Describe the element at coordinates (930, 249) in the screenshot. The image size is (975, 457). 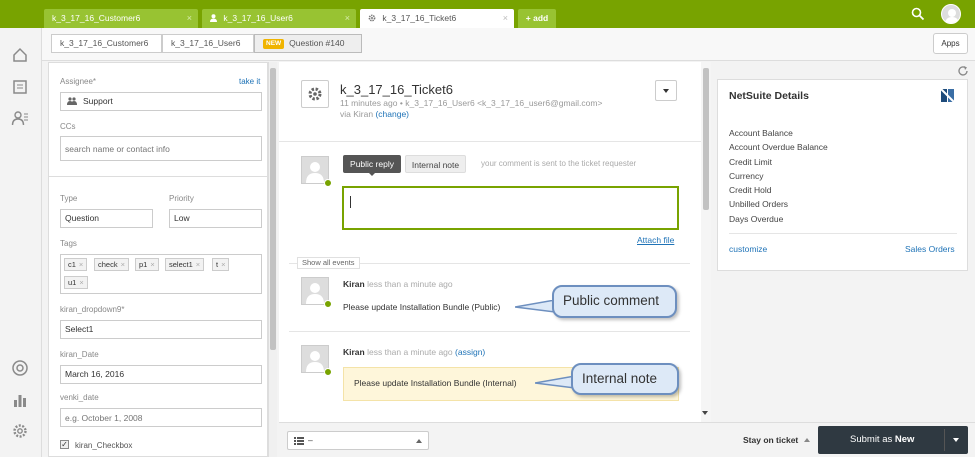
I see `sales-orders-link: Sales Orders` at that location.